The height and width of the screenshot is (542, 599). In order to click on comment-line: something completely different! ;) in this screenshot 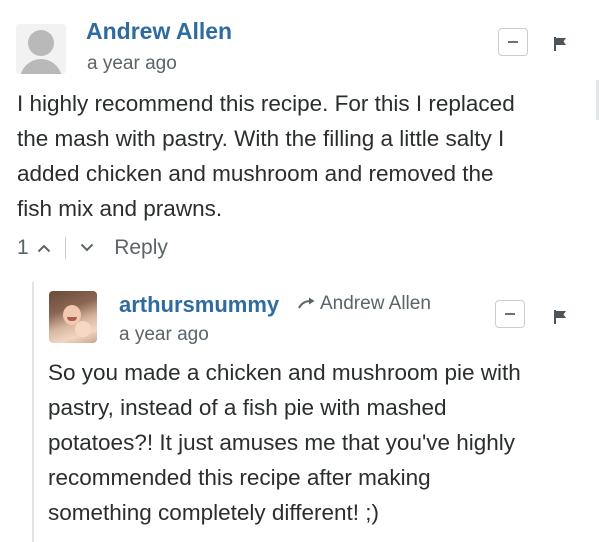, I will do `click(213, 512)`.